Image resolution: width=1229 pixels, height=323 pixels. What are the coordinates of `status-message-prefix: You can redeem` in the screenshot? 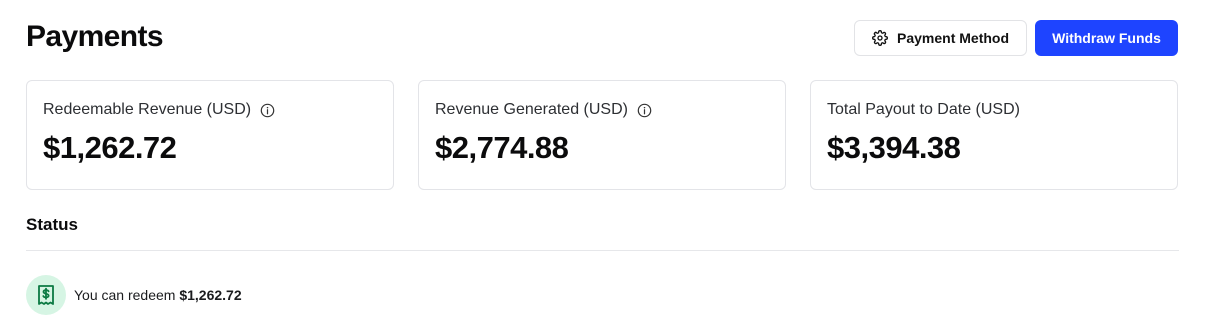 It's located at (125, 295).